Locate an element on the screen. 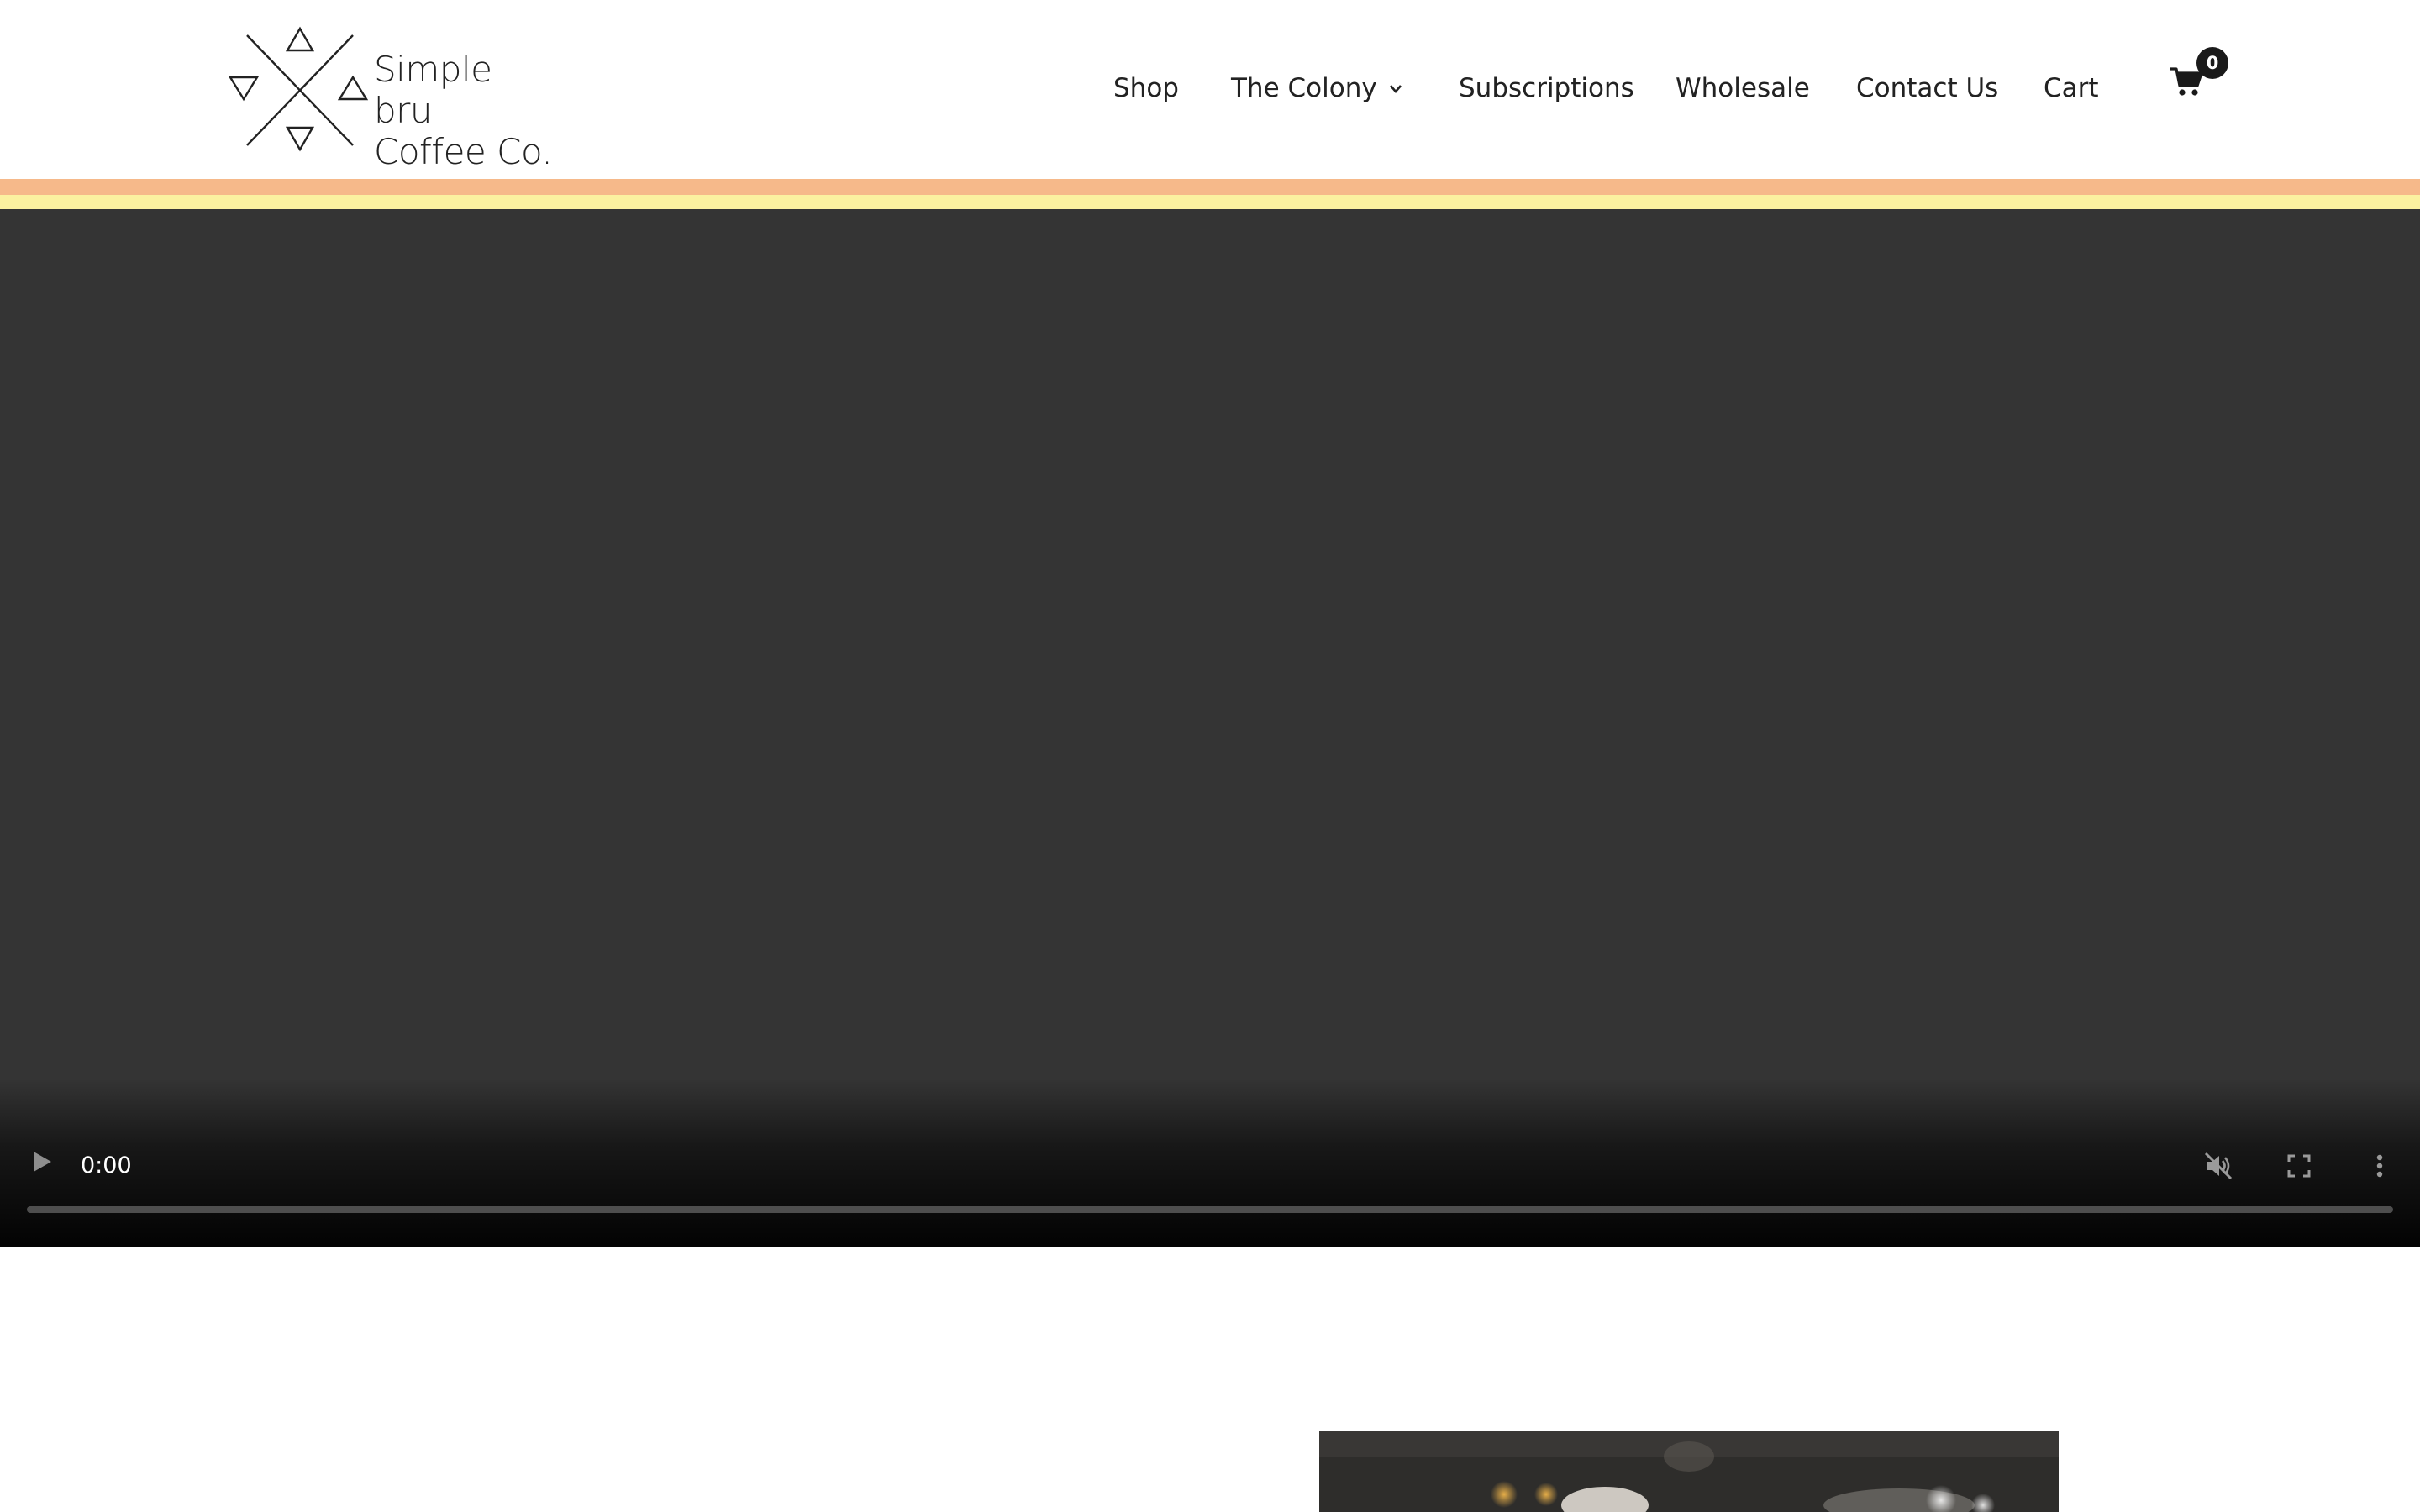 This screenshot has height=1512, width=2420. nav-cart: Cart is located at coordinates (2071, 88).